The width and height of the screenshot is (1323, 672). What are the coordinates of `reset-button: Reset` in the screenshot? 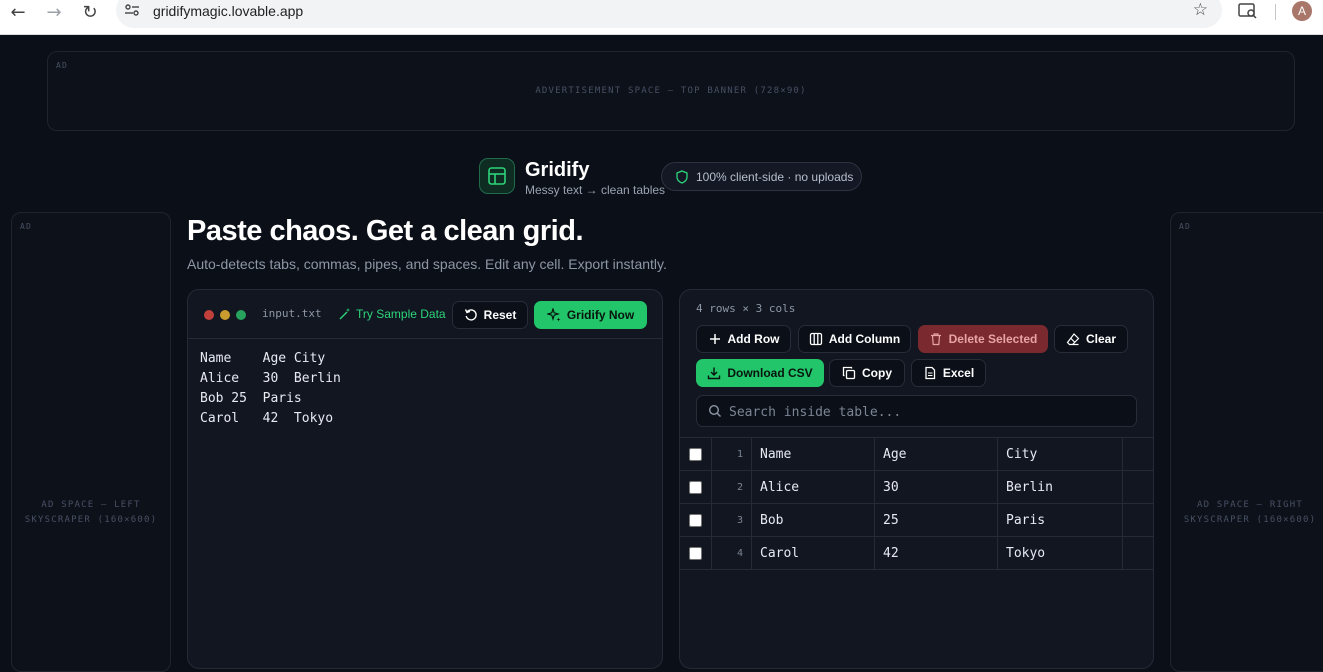 It's located at (490, 315).